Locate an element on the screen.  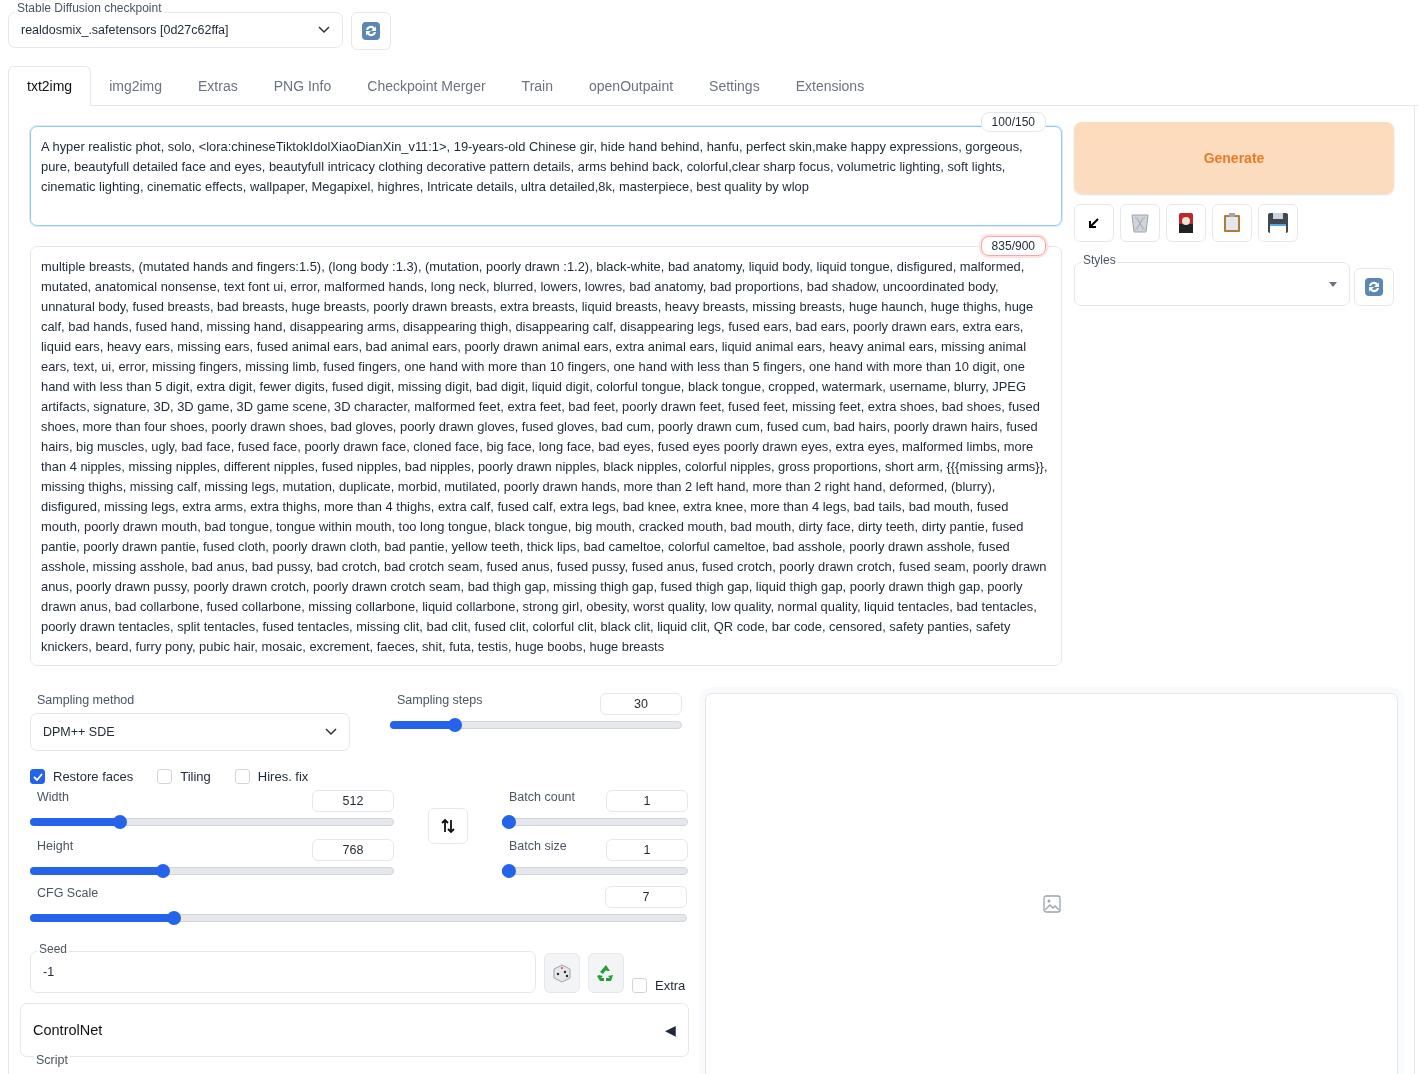
accordion-title: ControlNet is located at coordinates (68, 1030).